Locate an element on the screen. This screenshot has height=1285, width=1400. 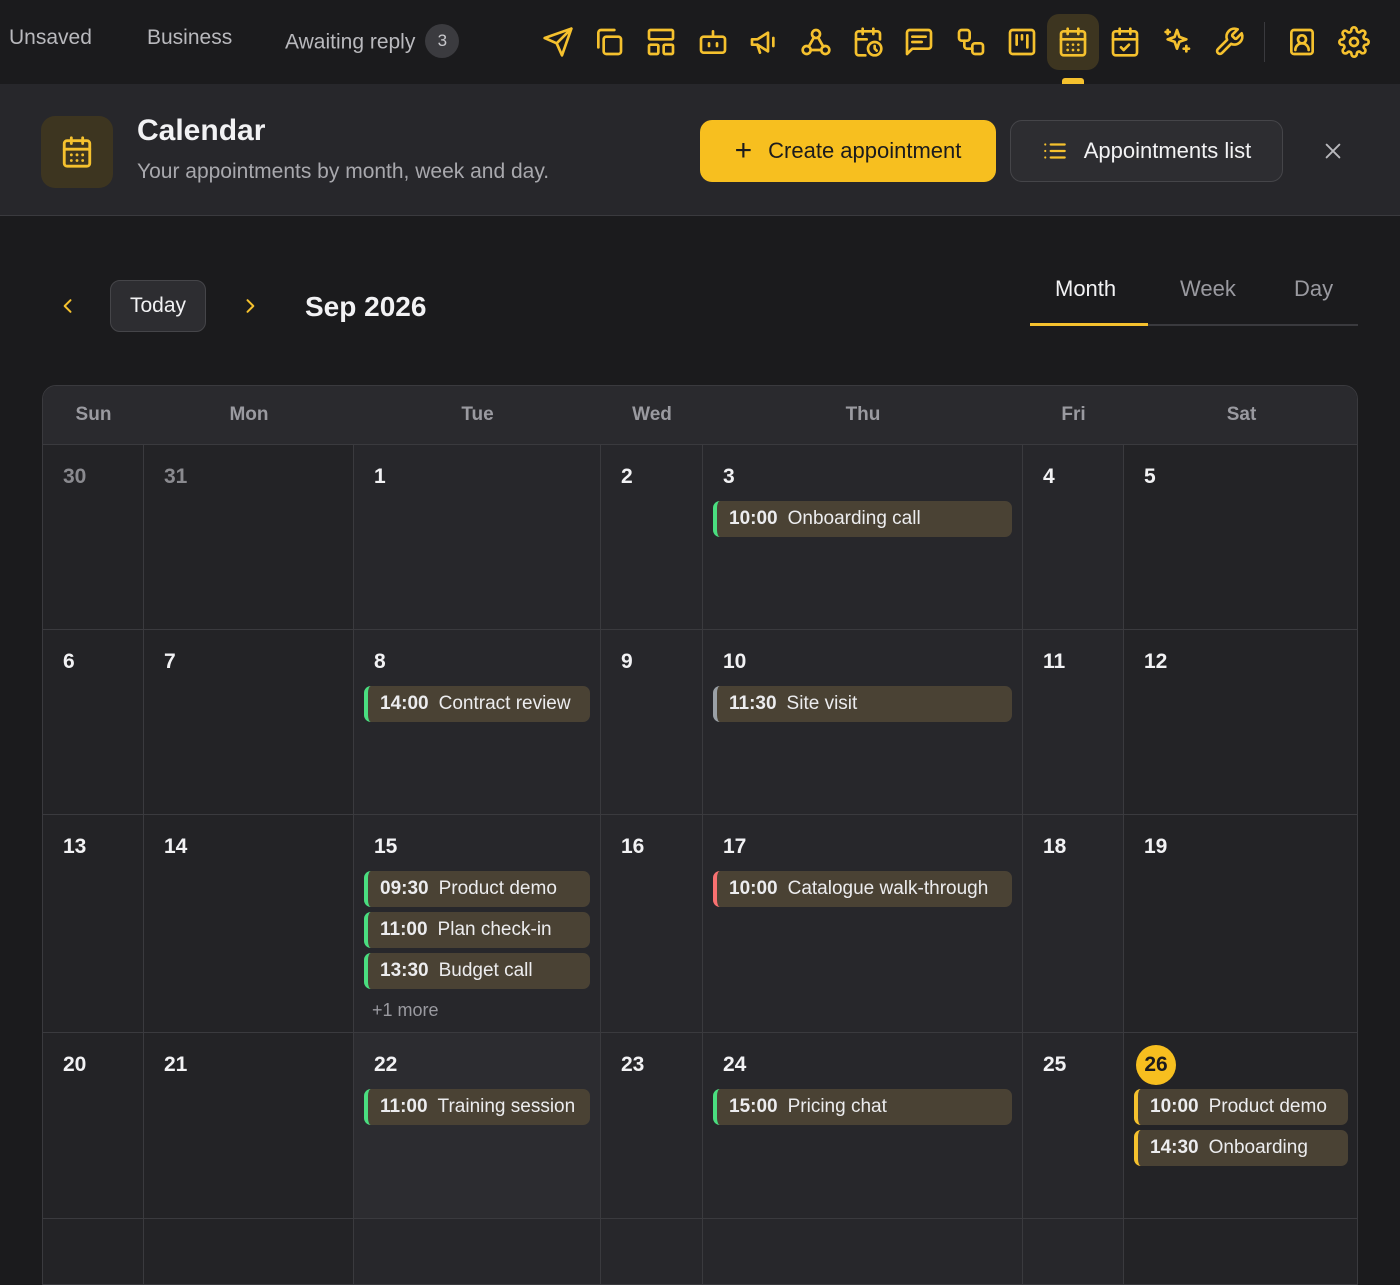
appointment-chip: 15:00 Pricing chat is located at coordinates (862, 1107).